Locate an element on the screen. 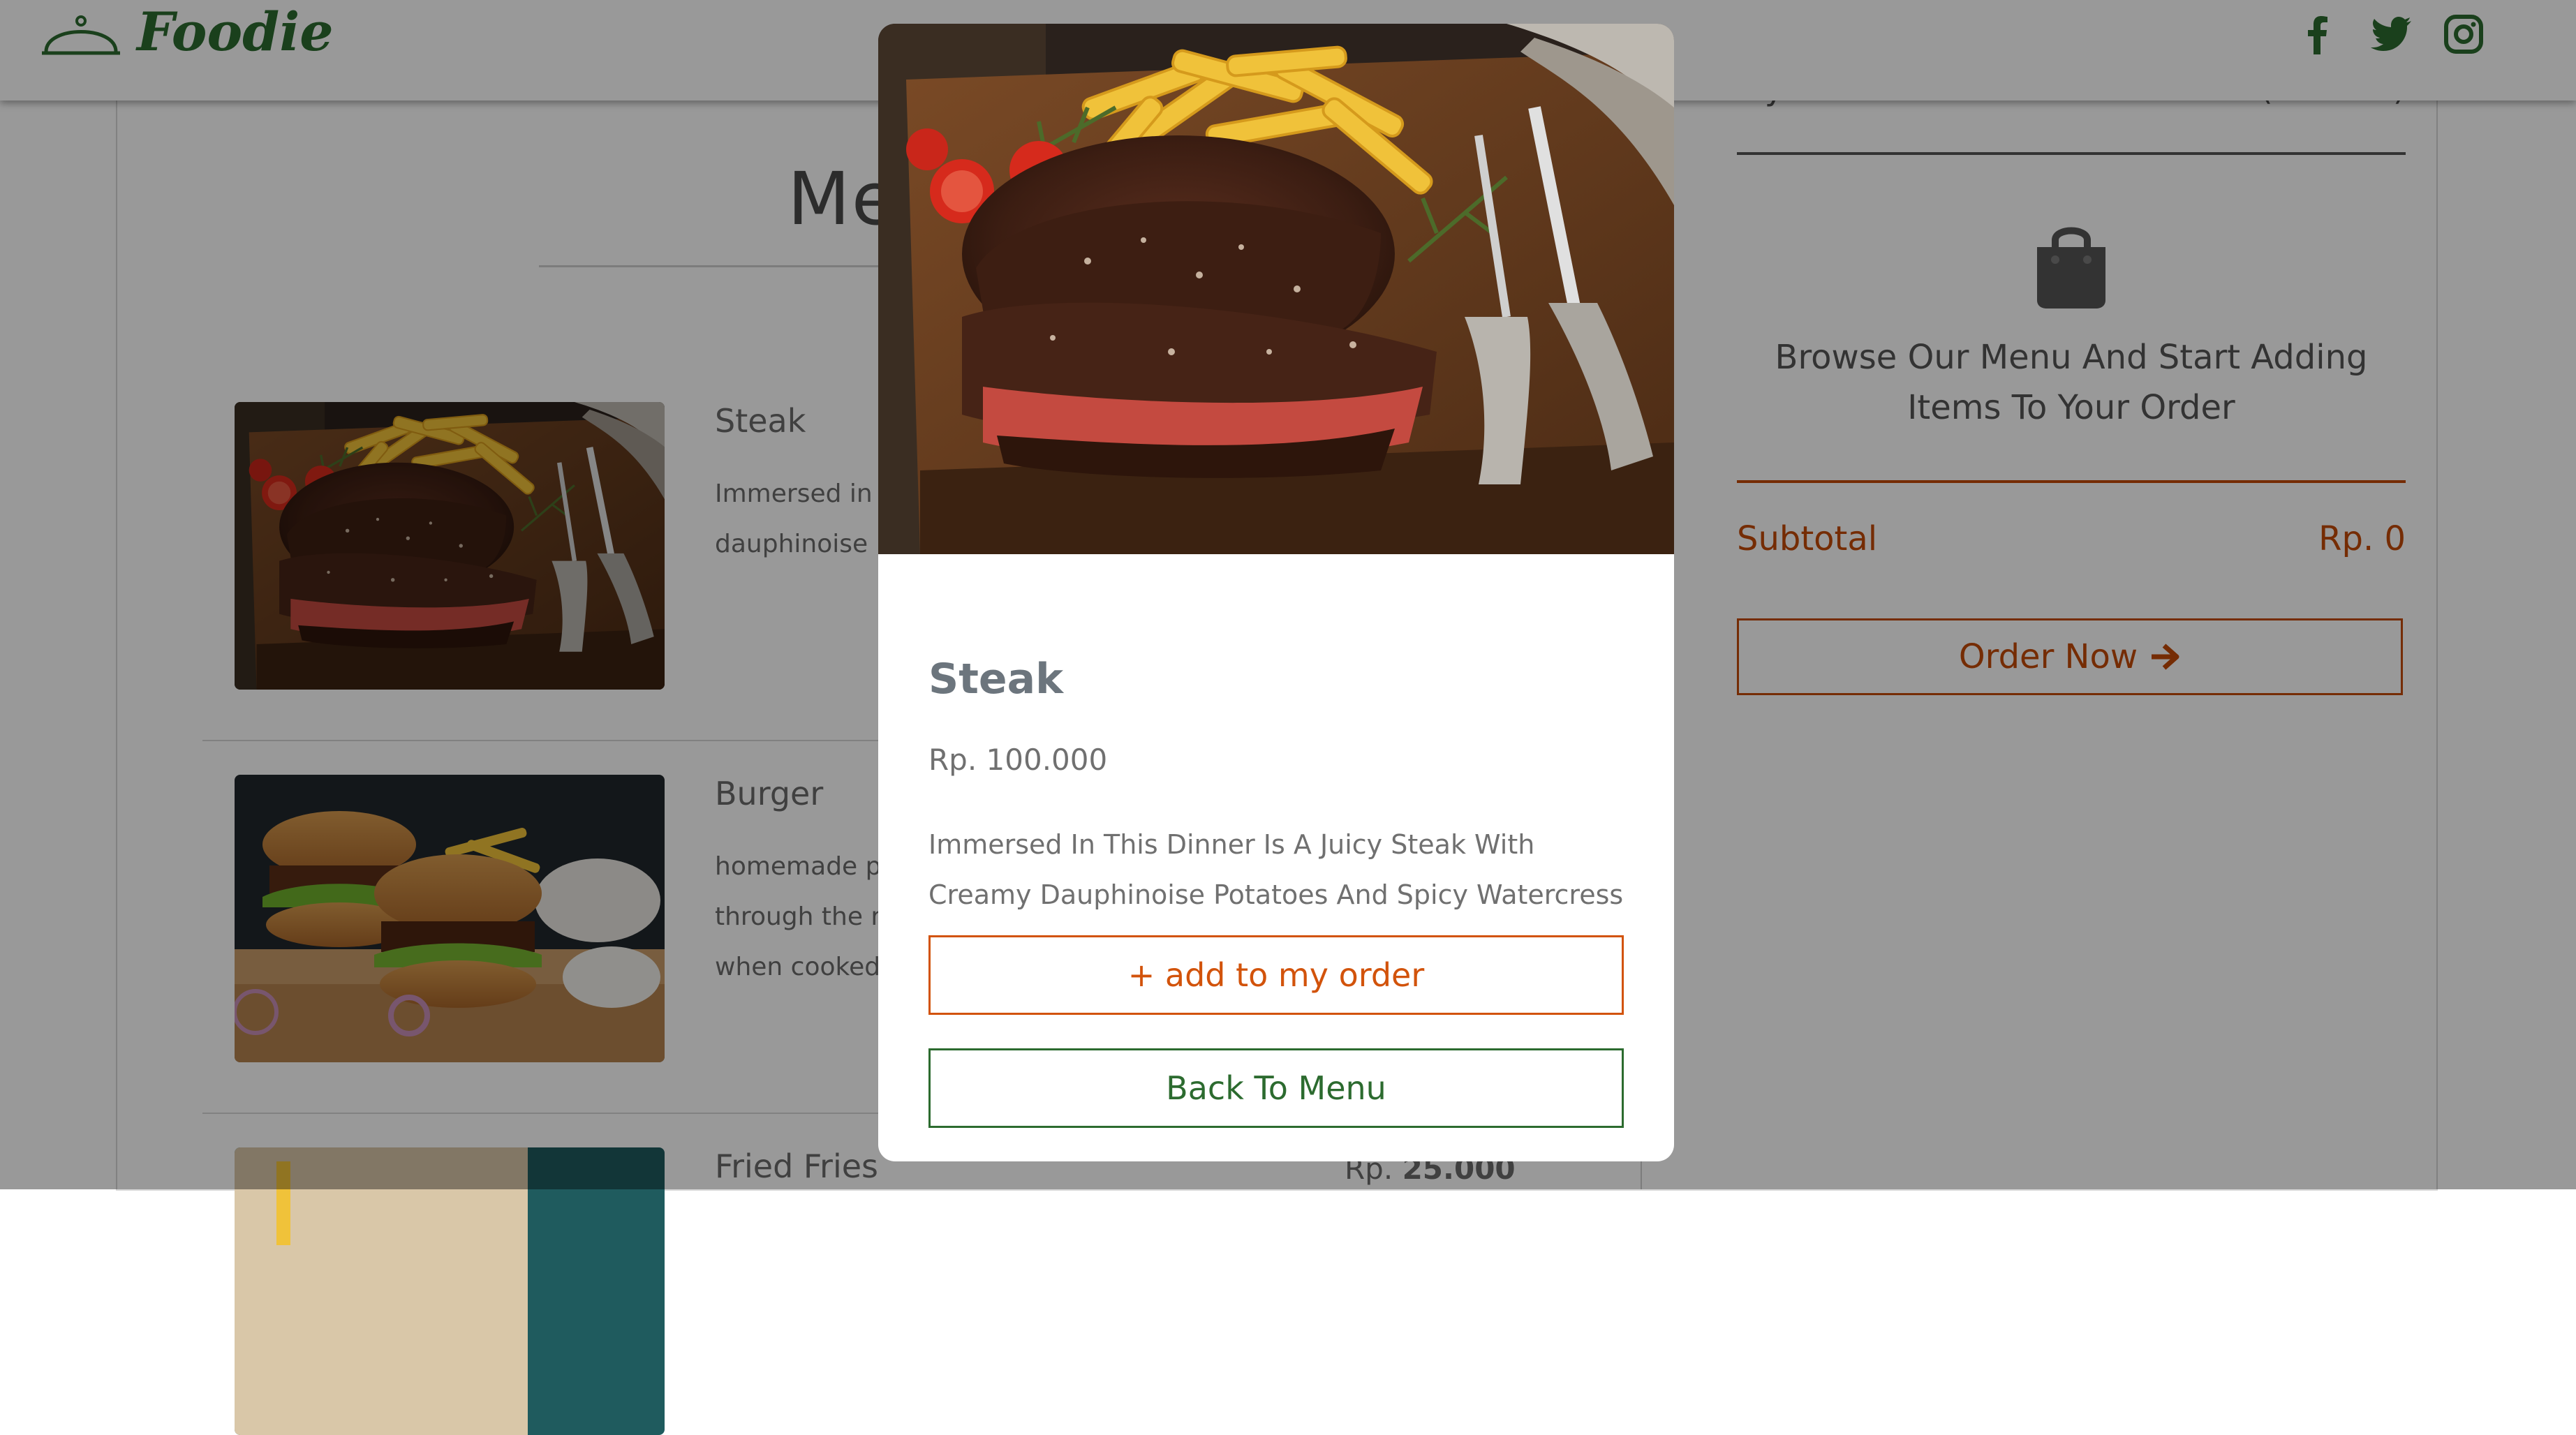 This screenshot has width=2576, height=1435. modal-item-title: Steak is located at coordinates (995, 679).